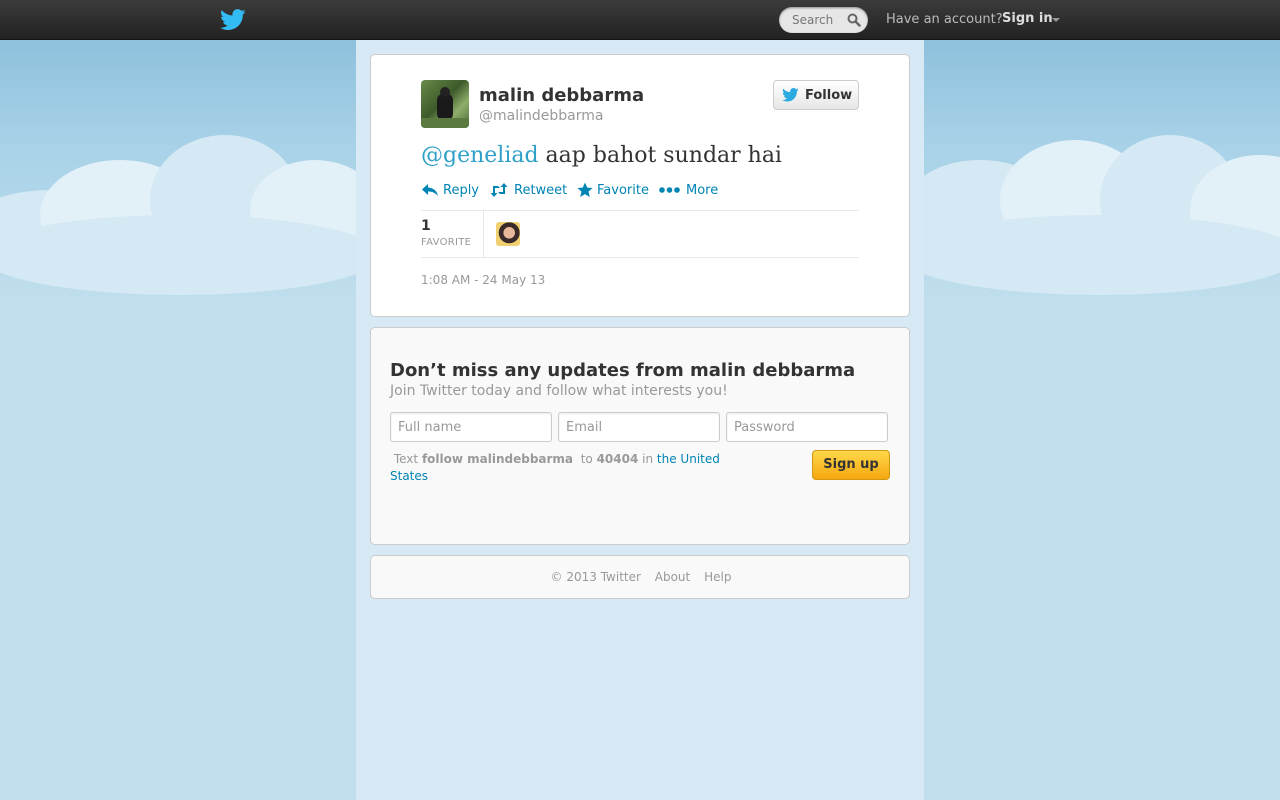  I want to click on full-name-field: Full name, so click(471, 427).